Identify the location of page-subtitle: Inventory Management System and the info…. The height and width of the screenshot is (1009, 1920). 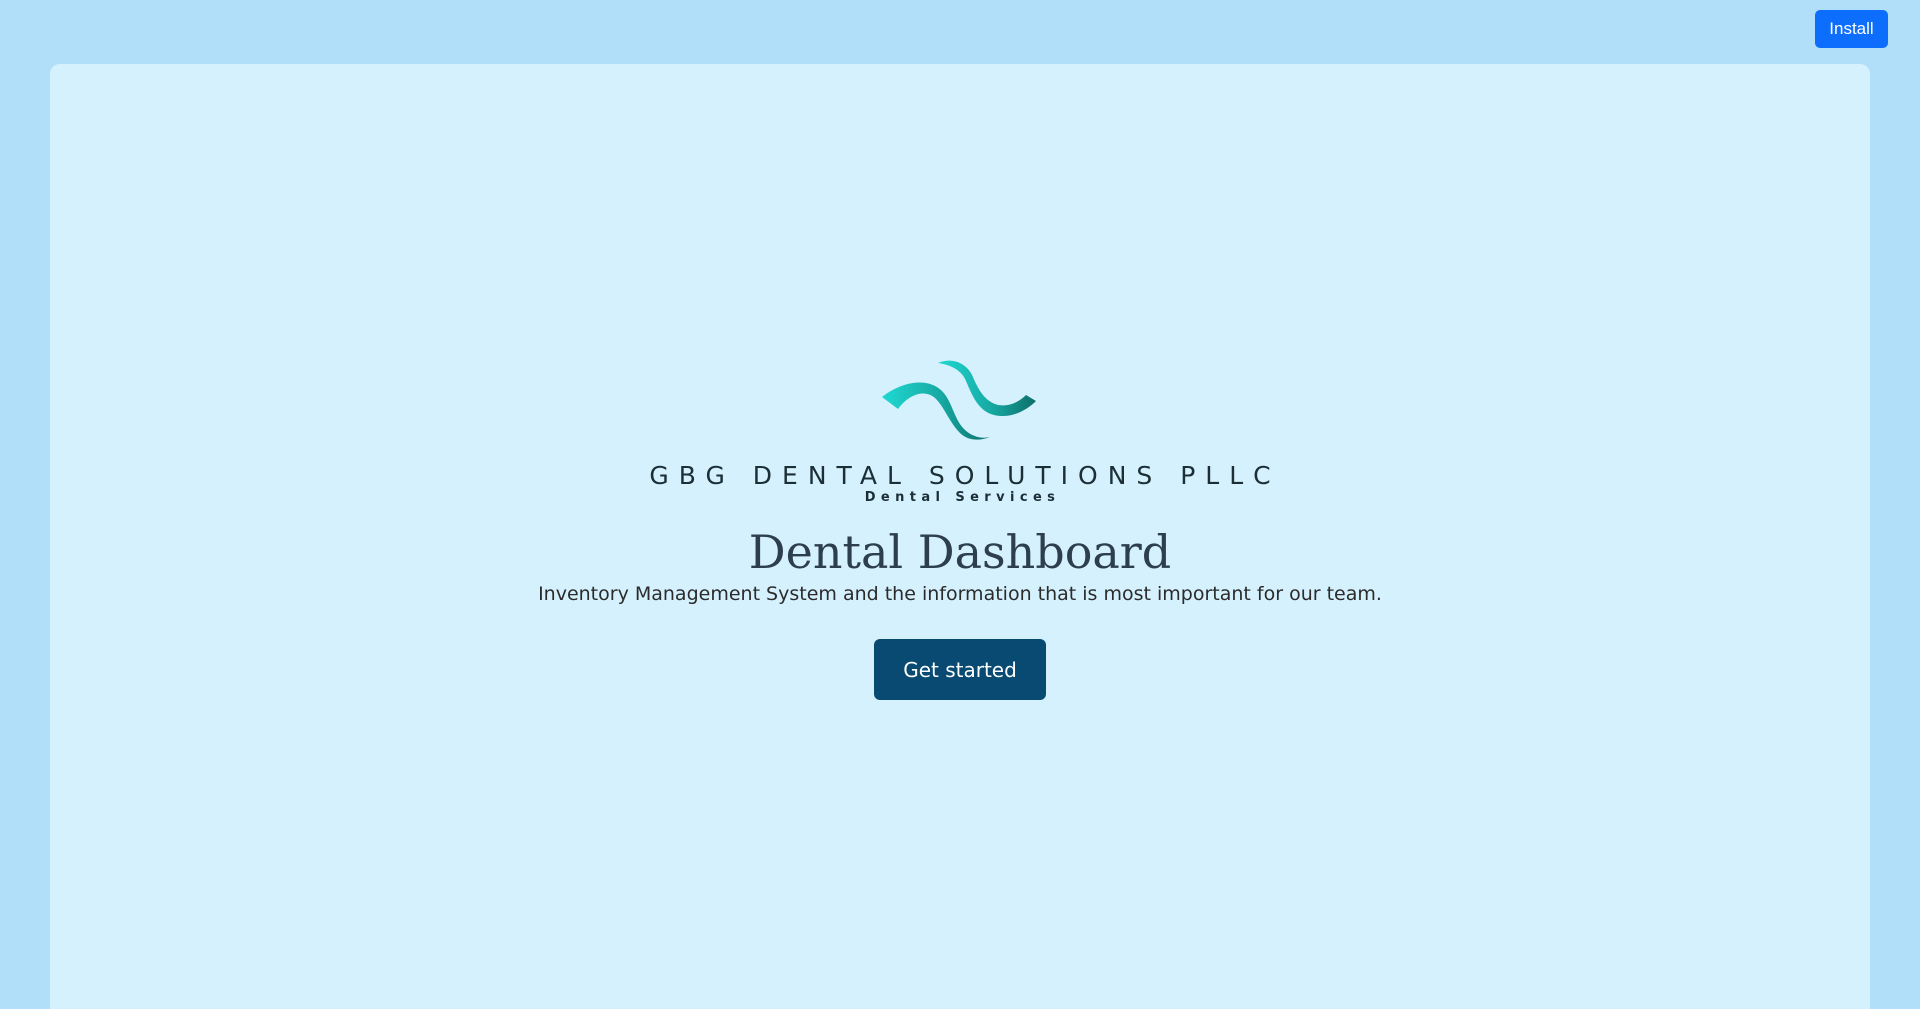
(960, 594).